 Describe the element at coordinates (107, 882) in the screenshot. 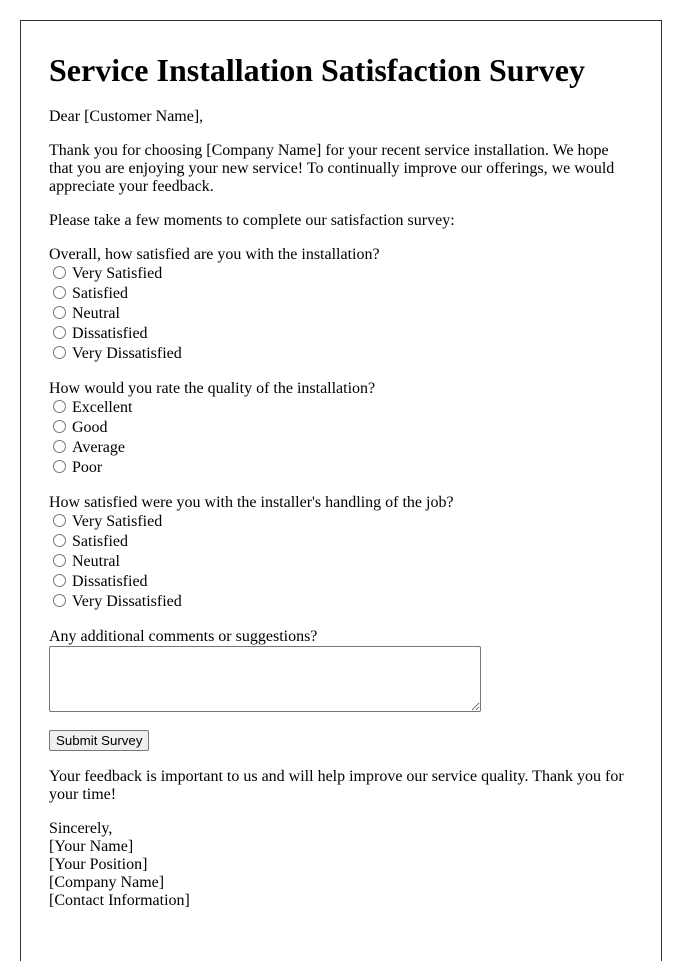

I see `signature-company: [Company Name]` at that location.